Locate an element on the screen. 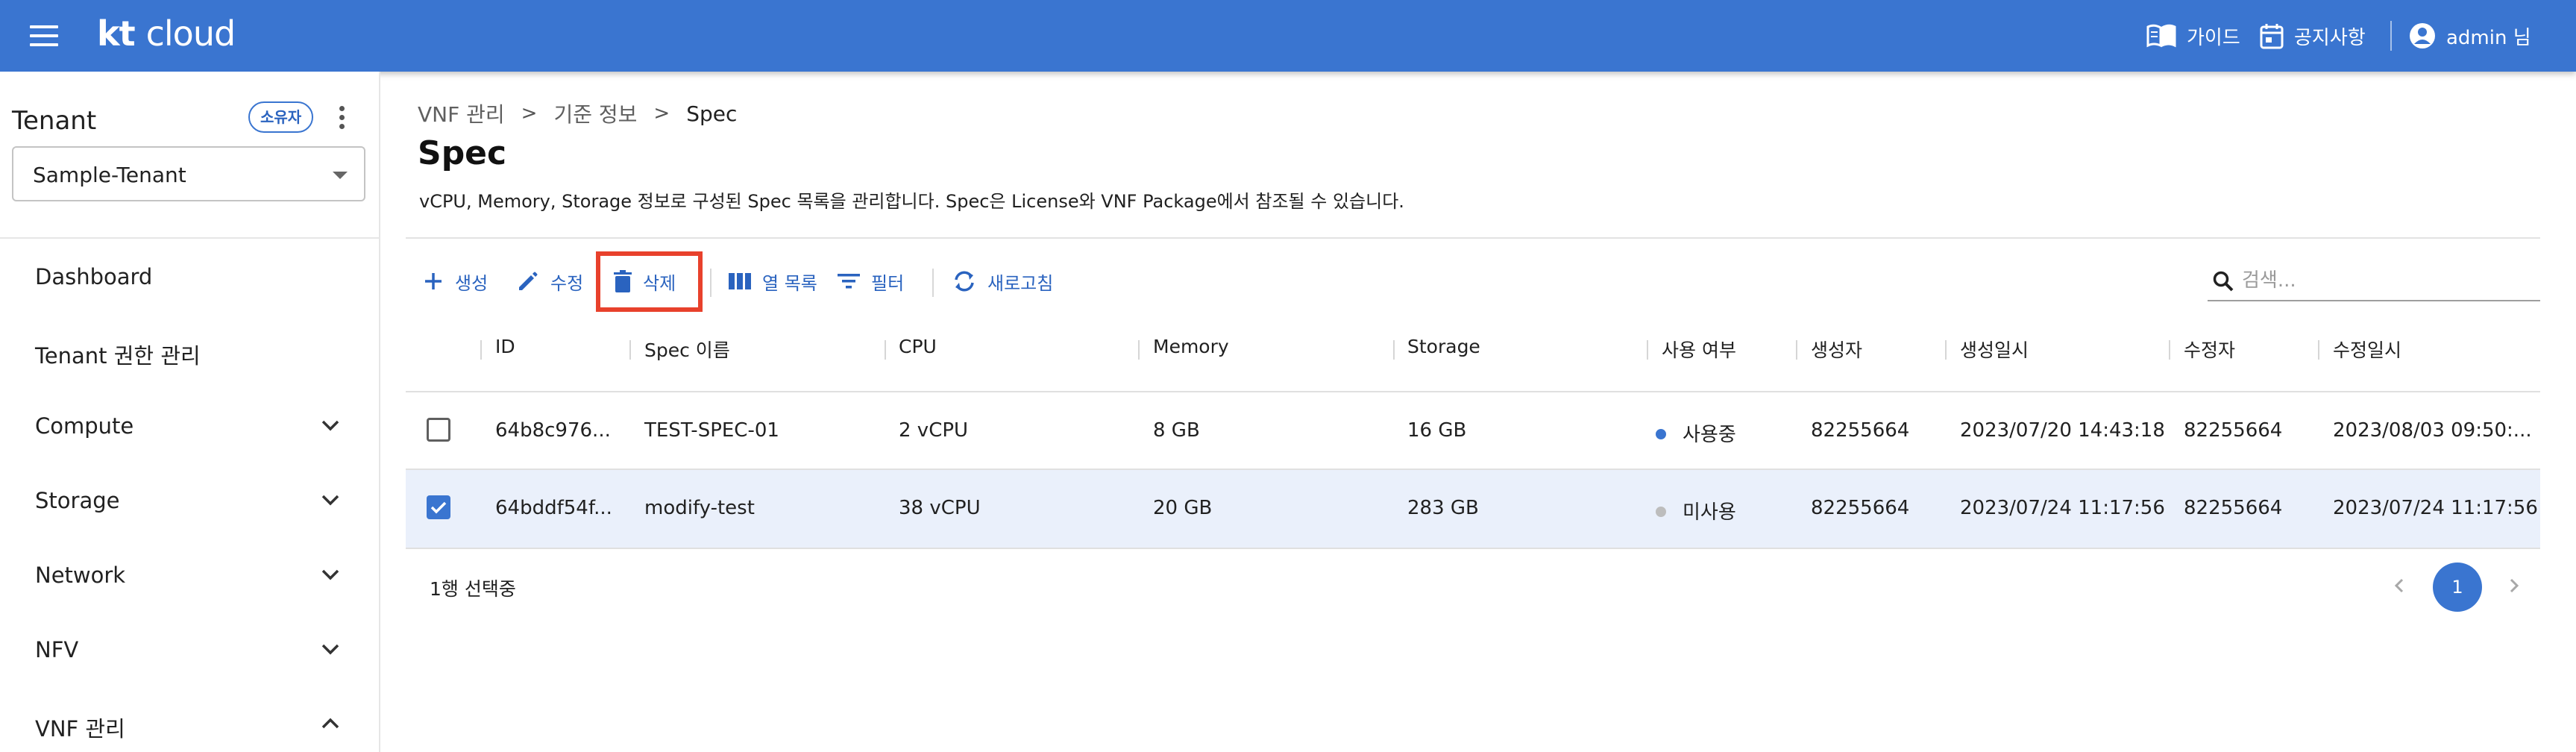  refresh-label: 새로고침 is located at coordinates (1021, 283).